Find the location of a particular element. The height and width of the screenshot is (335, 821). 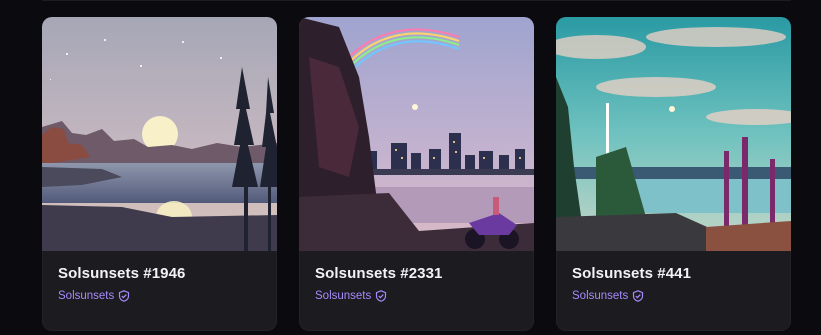

nft-title: Solsunsets #441 is located at coordinates (673, 273).